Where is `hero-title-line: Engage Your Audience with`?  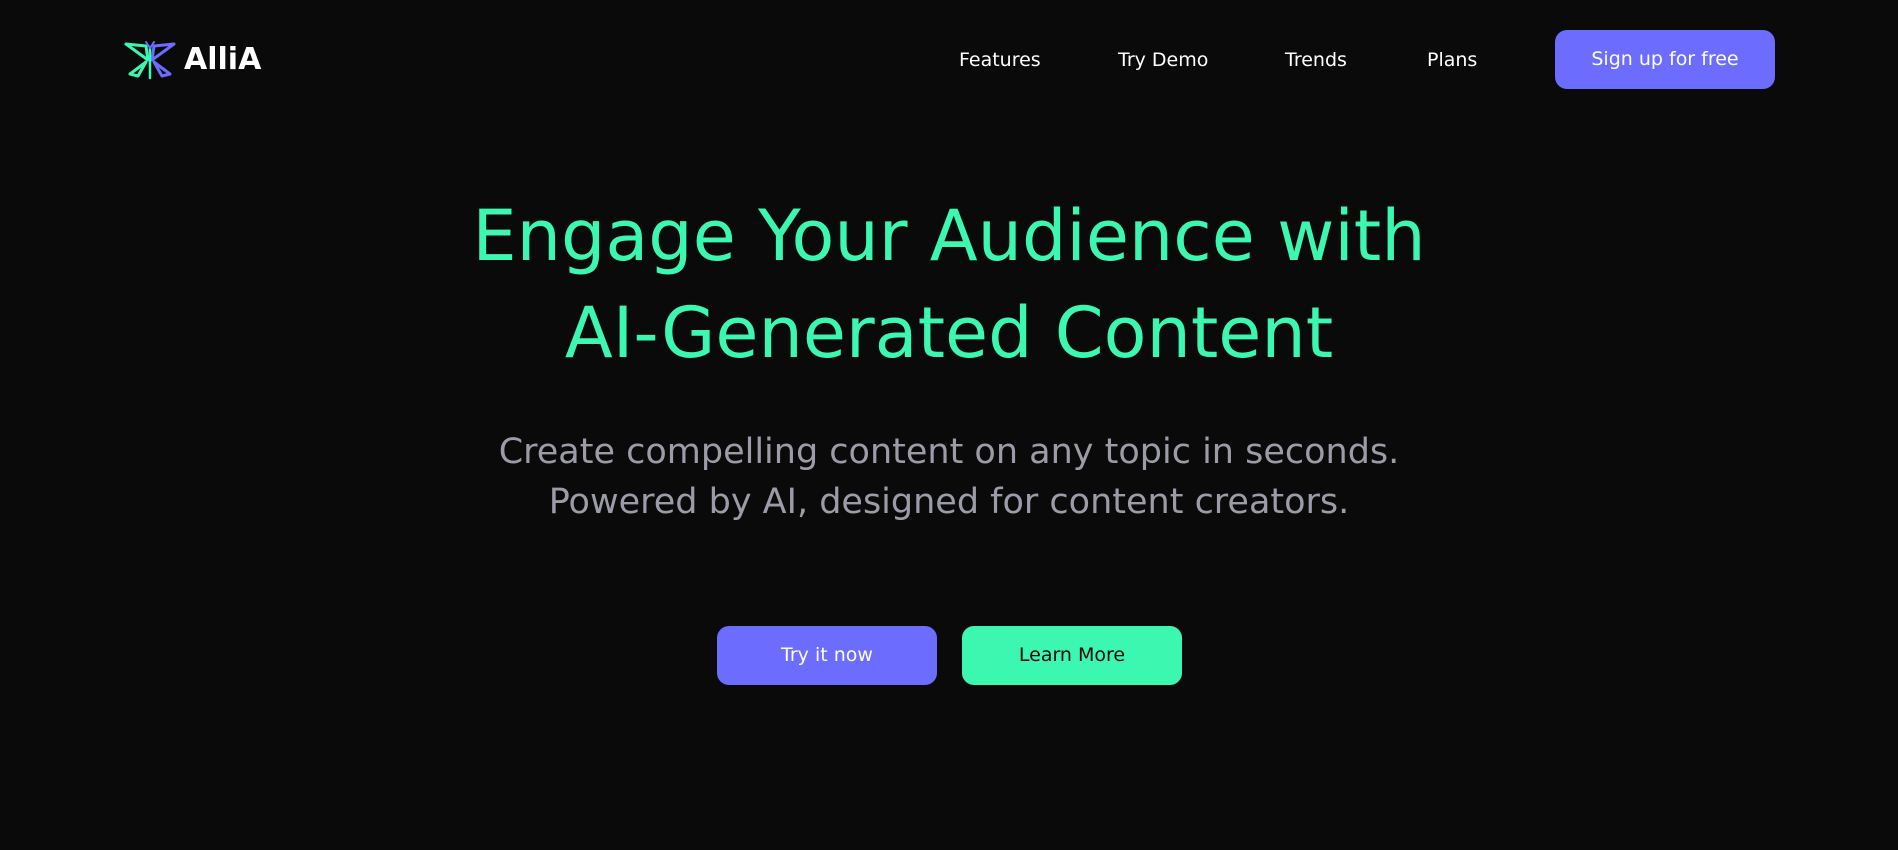 hero-title-line: Engage Your Audience with is located at coordinates (949, 236).